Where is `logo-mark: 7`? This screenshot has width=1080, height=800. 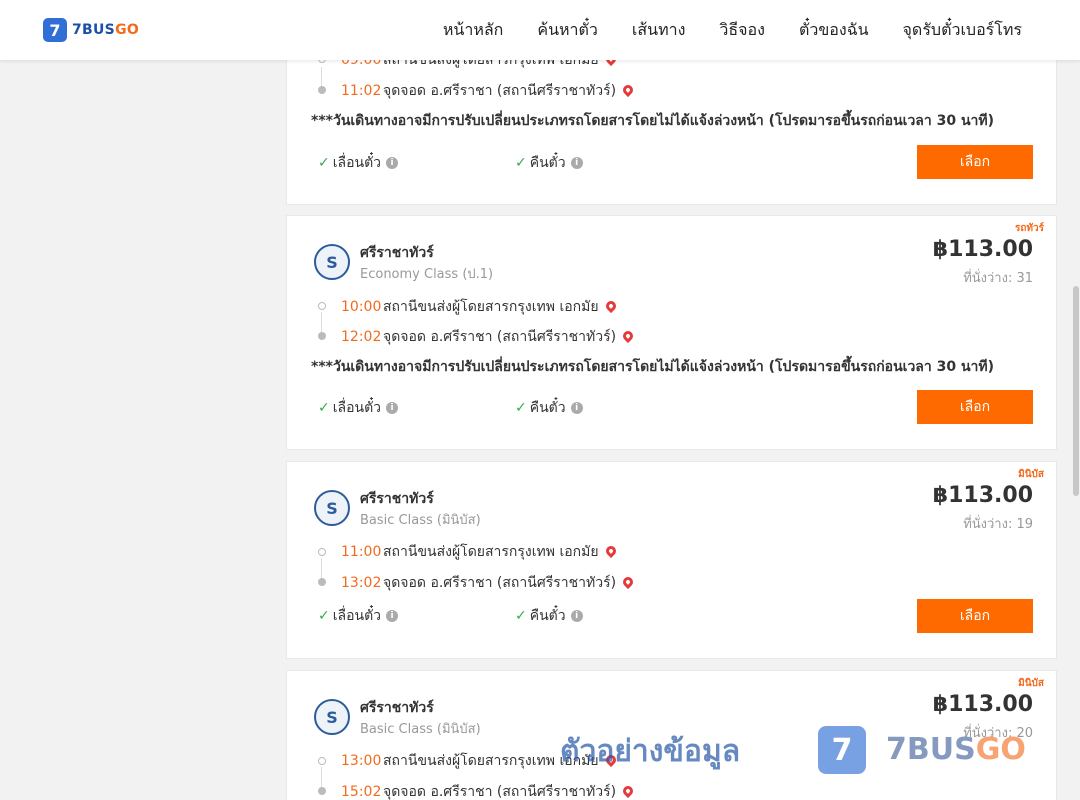 logo-mark: 7 is located at coordinates (55, 30).